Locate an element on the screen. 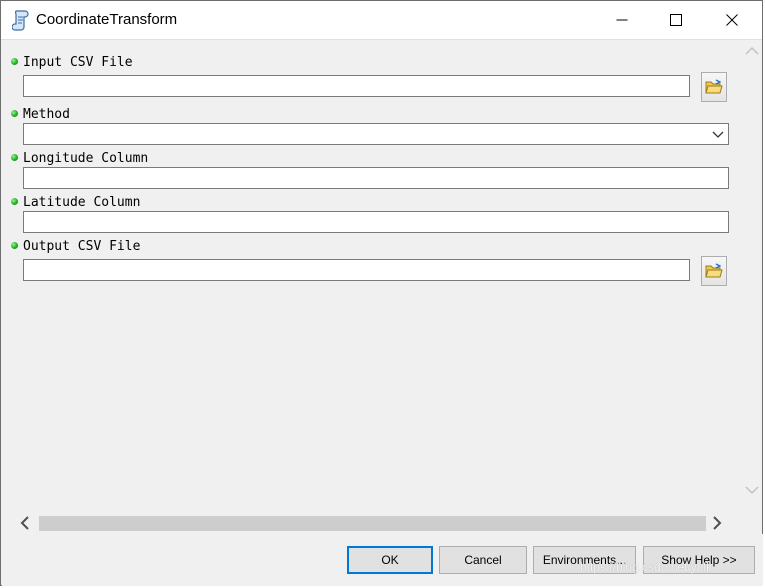 This screenshot has height=588, width=765. ok-button: OK is located at coordinates (390, 560).